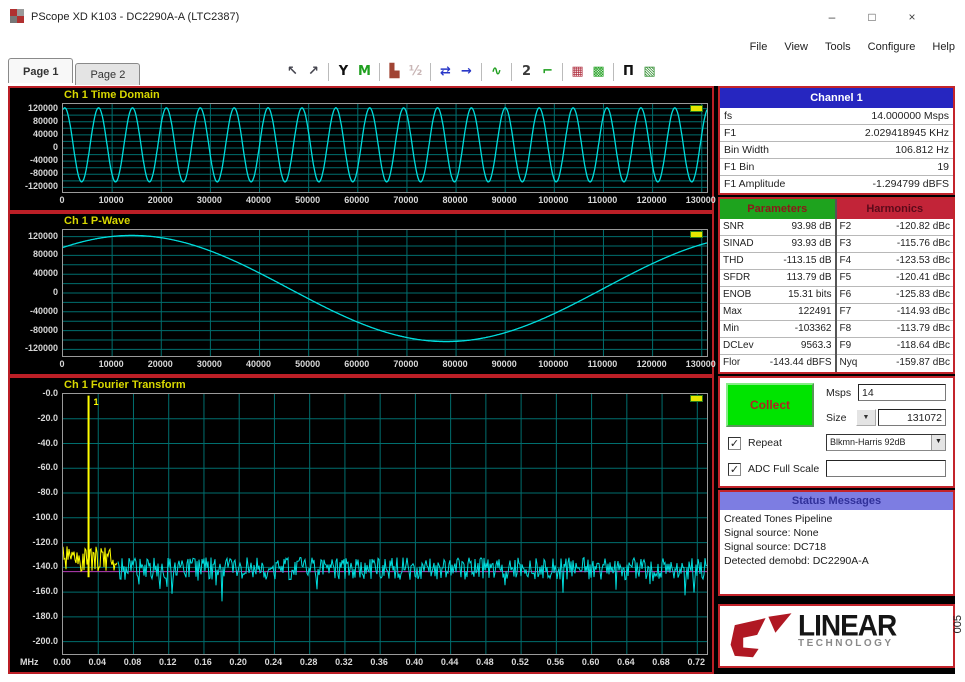  Describe the element at coordinates (912, 417) in the screenshot. I see `size-input` at that location.